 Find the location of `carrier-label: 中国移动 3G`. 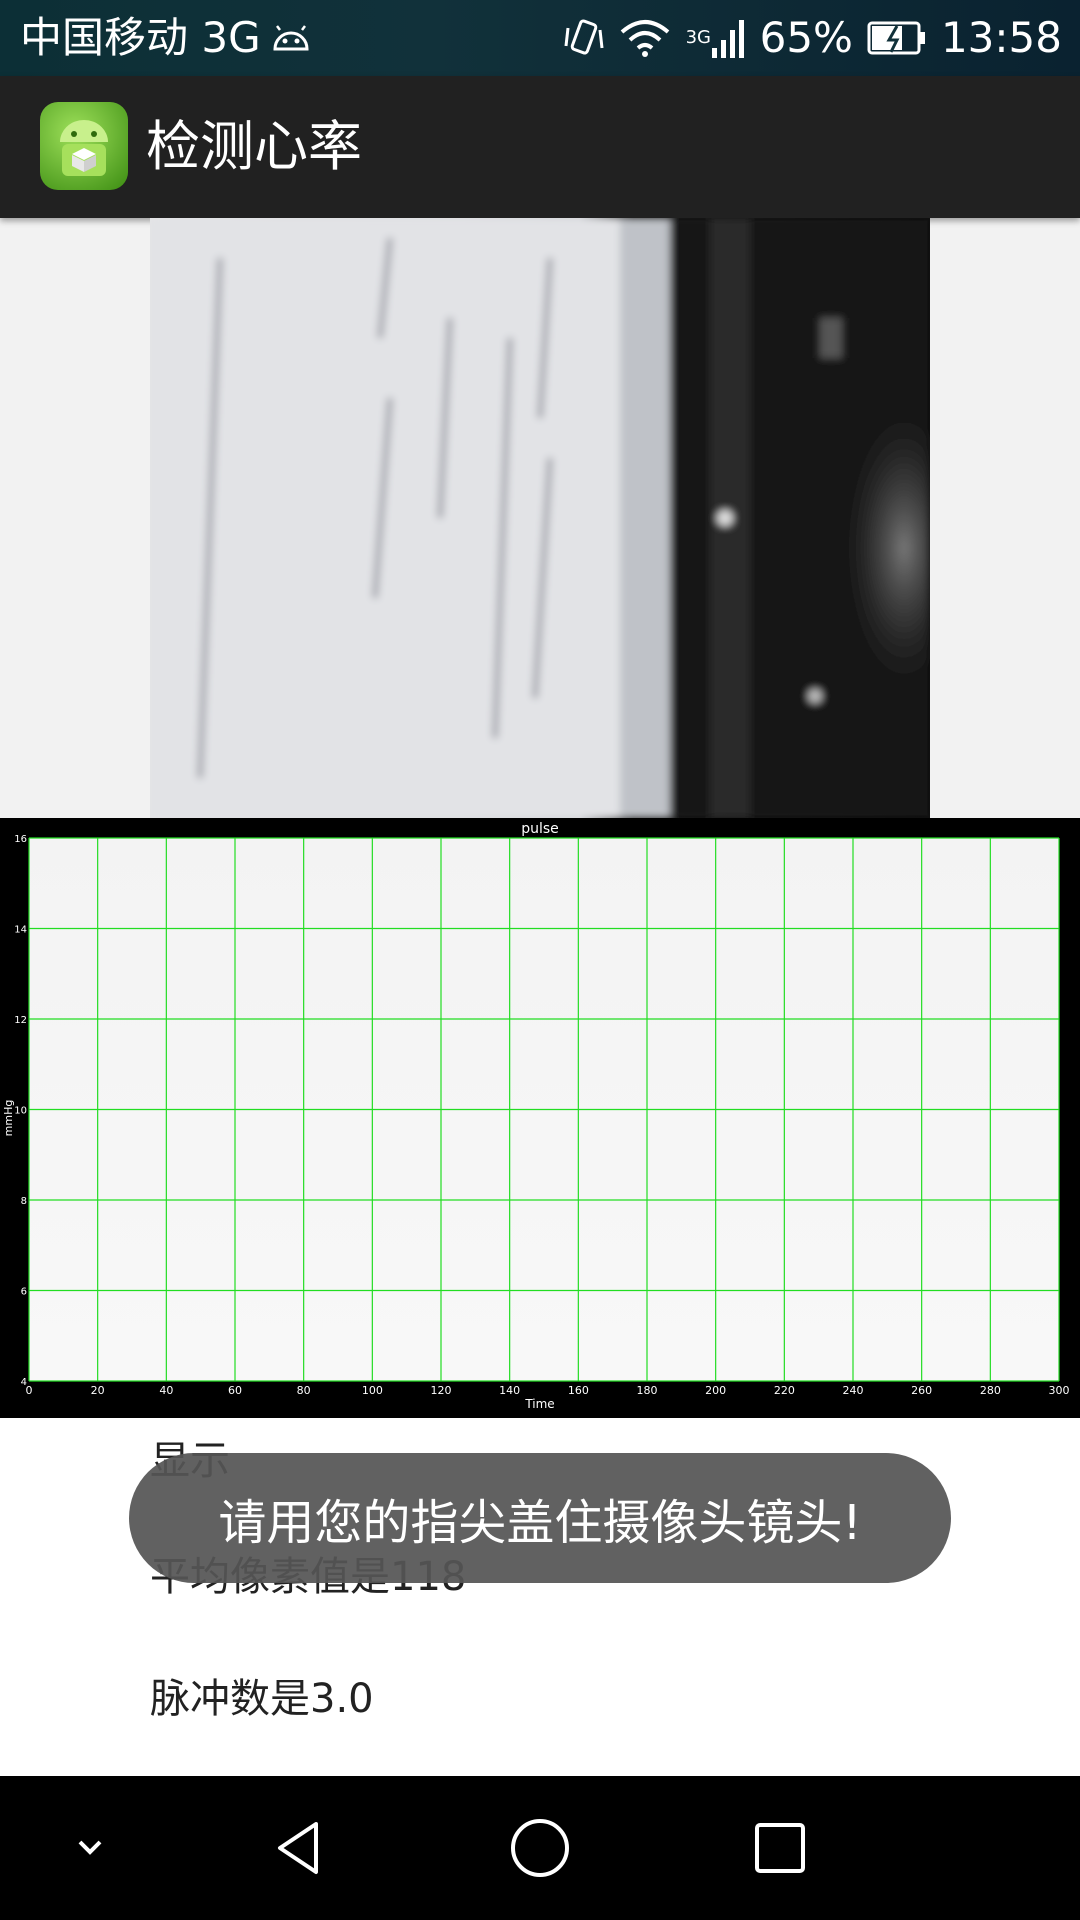

carrier-label: 中国移动 3G is located at coordinates (140, 37).